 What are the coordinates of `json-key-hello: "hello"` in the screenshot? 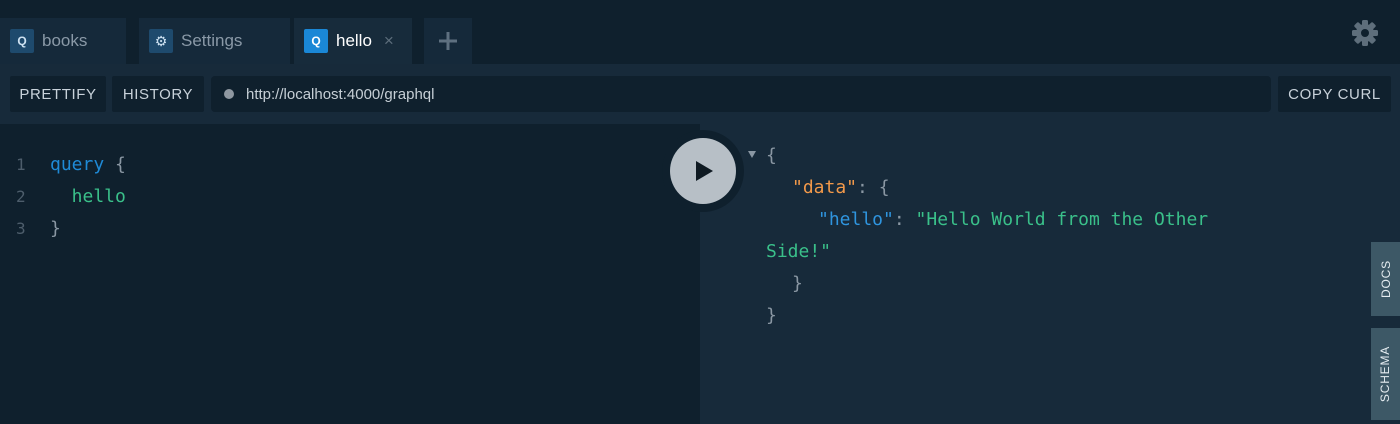 It's located at (856, 219).